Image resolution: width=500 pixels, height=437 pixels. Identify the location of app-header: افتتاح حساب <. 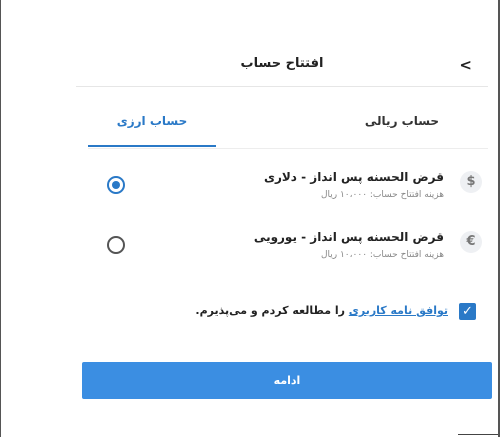
(282, 68).